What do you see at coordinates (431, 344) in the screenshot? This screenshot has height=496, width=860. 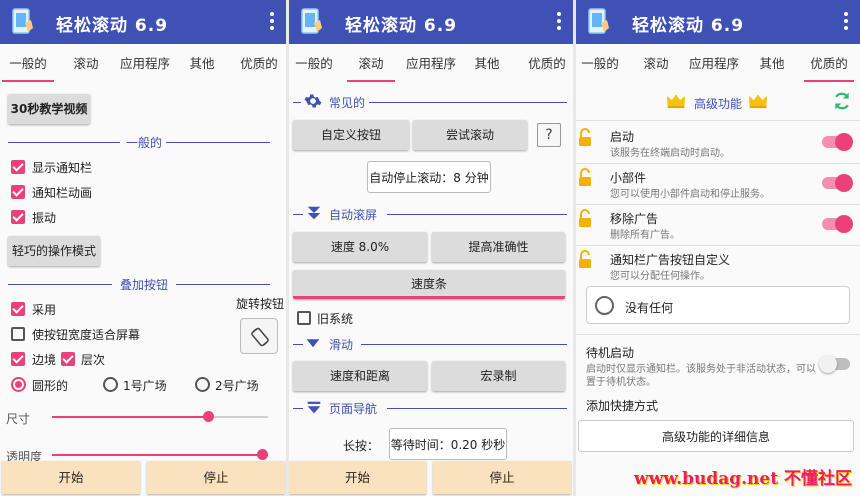 I see `section-swipe-header: 滑动` at bounding box center [431, 344].